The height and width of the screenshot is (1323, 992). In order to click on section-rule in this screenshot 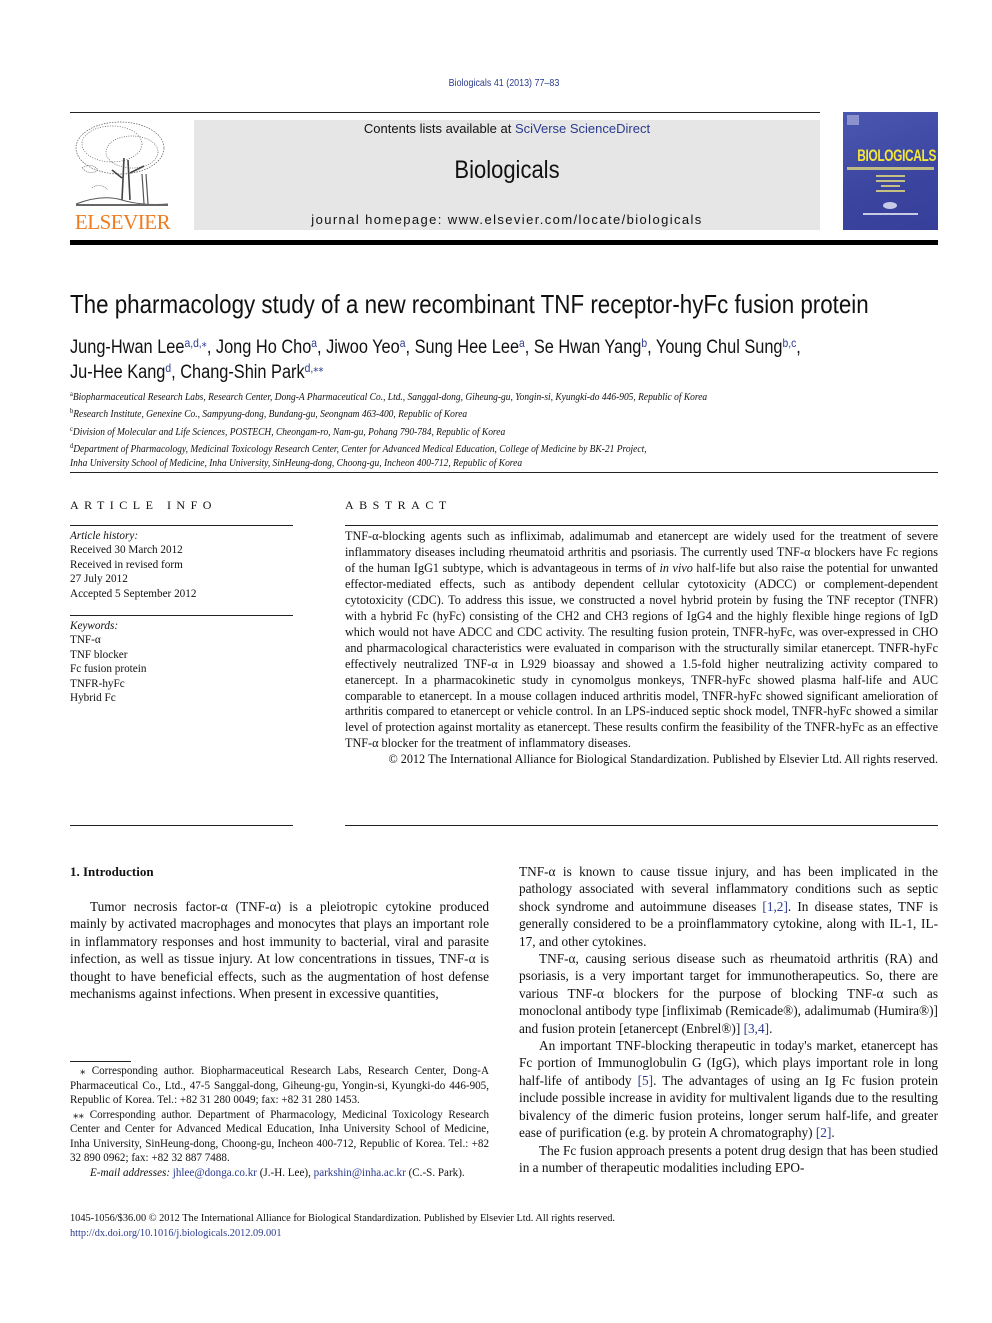, I will do `click(504, 472)`.